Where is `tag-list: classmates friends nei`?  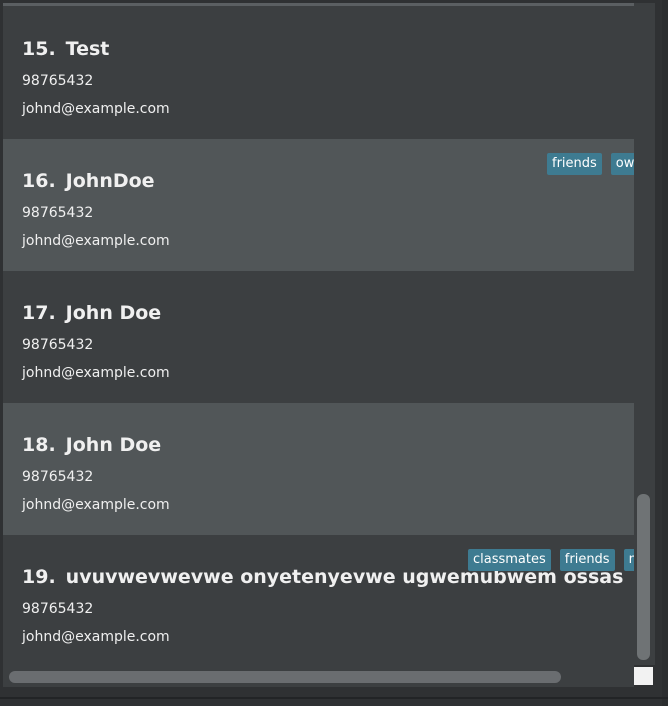 tag-list: classmates friends nei is located at coordinates (551, 560).